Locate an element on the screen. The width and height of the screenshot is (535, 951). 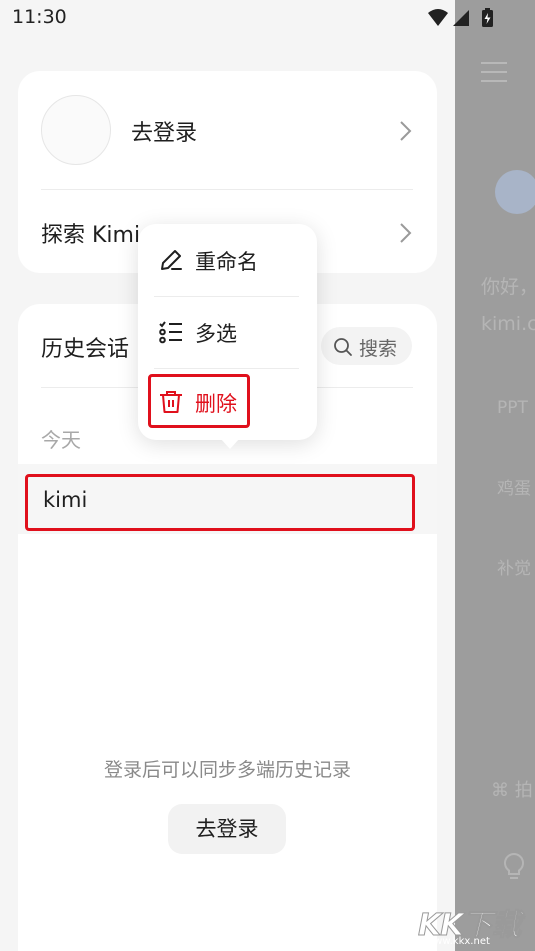
group-label-today: 今天 is located at coordinates (61, 440).